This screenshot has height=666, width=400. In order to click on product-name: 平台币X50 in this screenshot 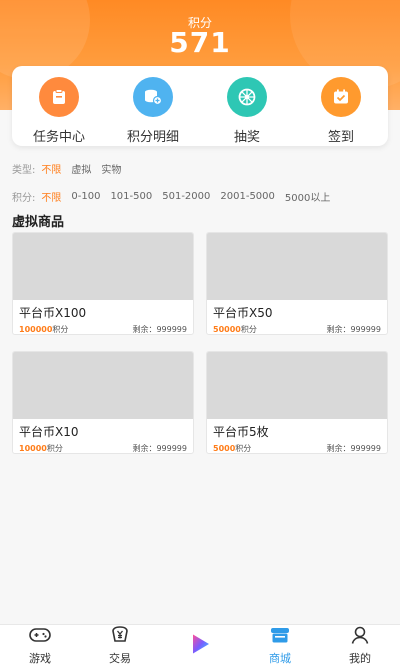, I will do `click(243, 313)`.